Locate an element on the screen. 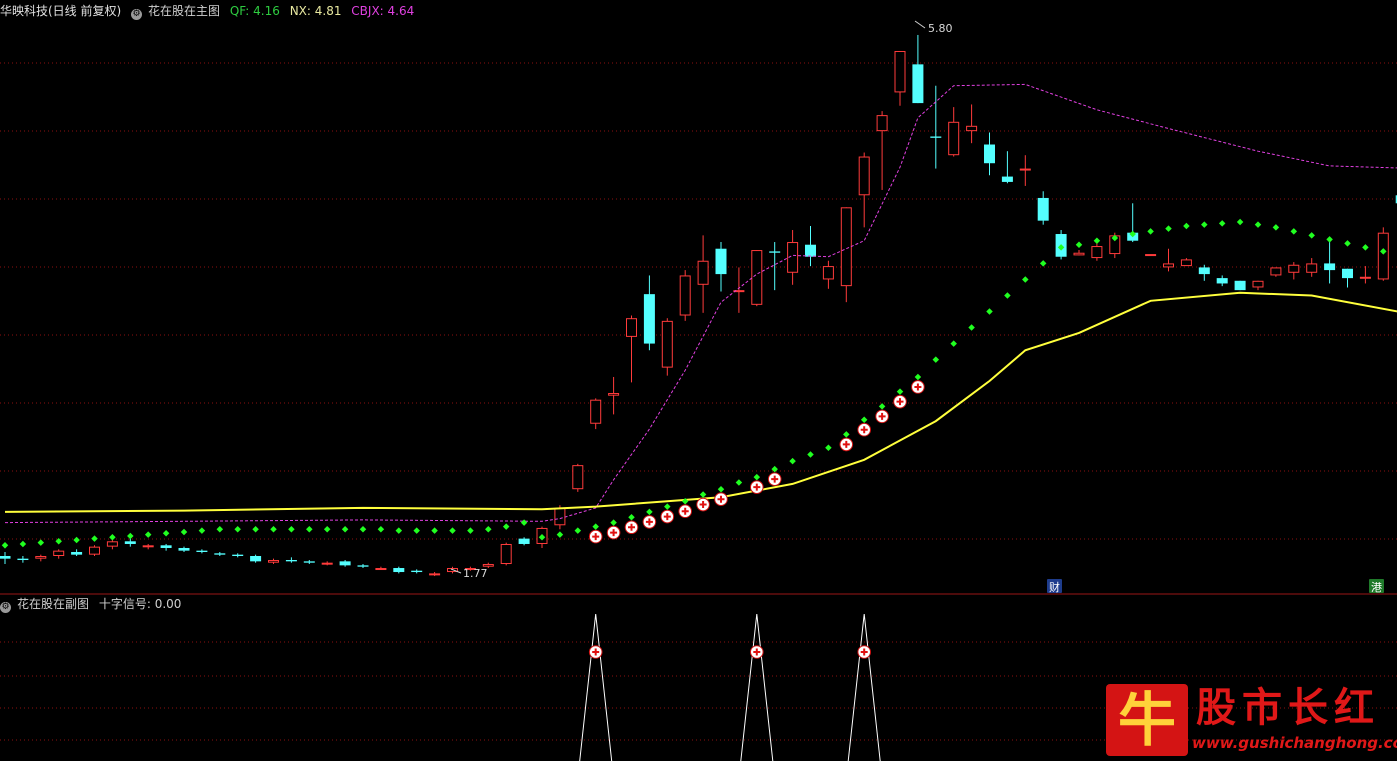 This screenshot has height=761, width=1397. cai-marker: 财 is located at coordinates (1054, 586).